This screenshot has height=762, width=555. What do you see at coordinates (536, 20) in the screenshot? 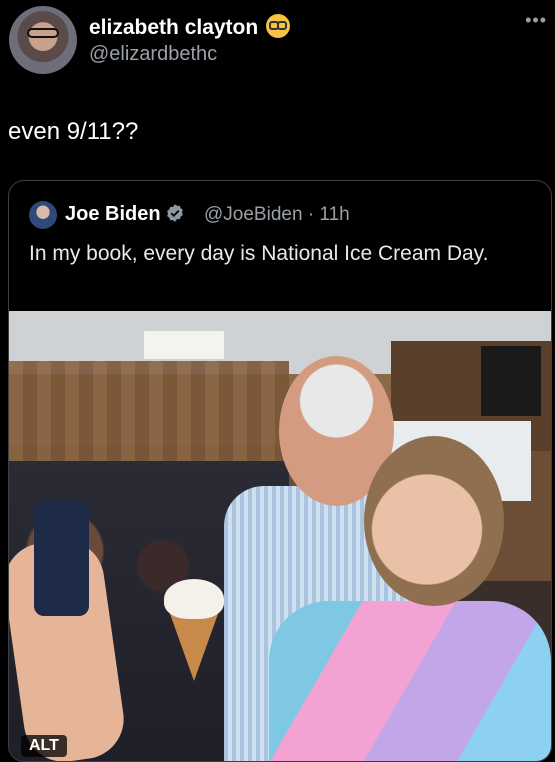
I see `more-options-icon: •••` at bounding box center [536, 20].